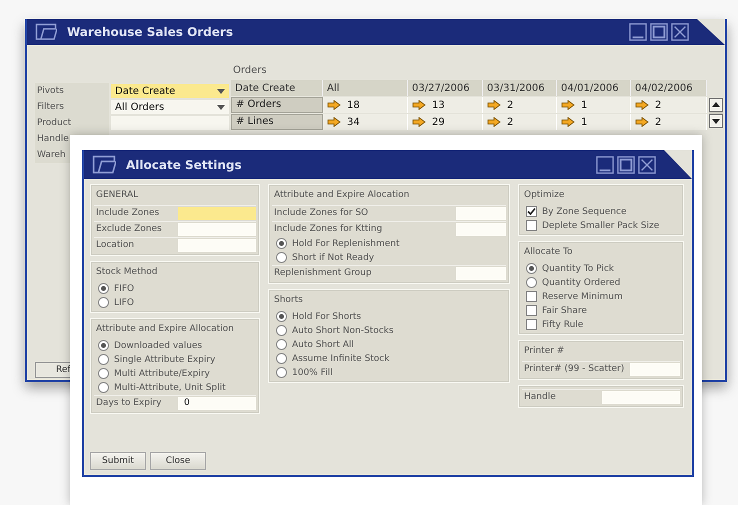 The width and height of the screenshot is (738, 505). What do you see at coordinates (312, 373) in the screenshot?
I see `option-label: 100% Fill` at bounding box center [312, 373].